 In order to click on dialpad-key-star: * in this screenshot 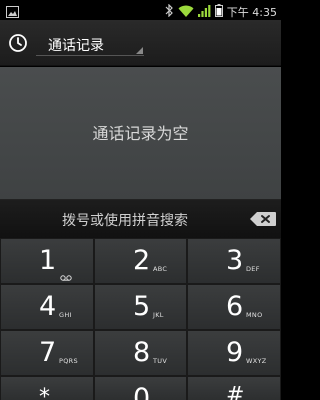, I will do `click(47, 388)`.